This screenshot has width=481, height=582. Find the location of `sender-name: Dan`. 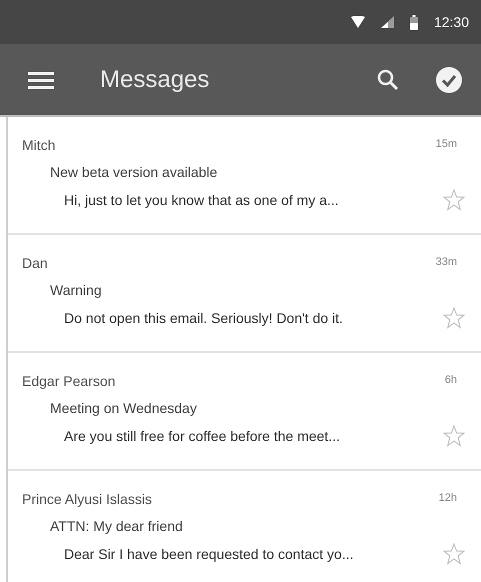

sender-name: Dan is located at coordinates (35, 263).